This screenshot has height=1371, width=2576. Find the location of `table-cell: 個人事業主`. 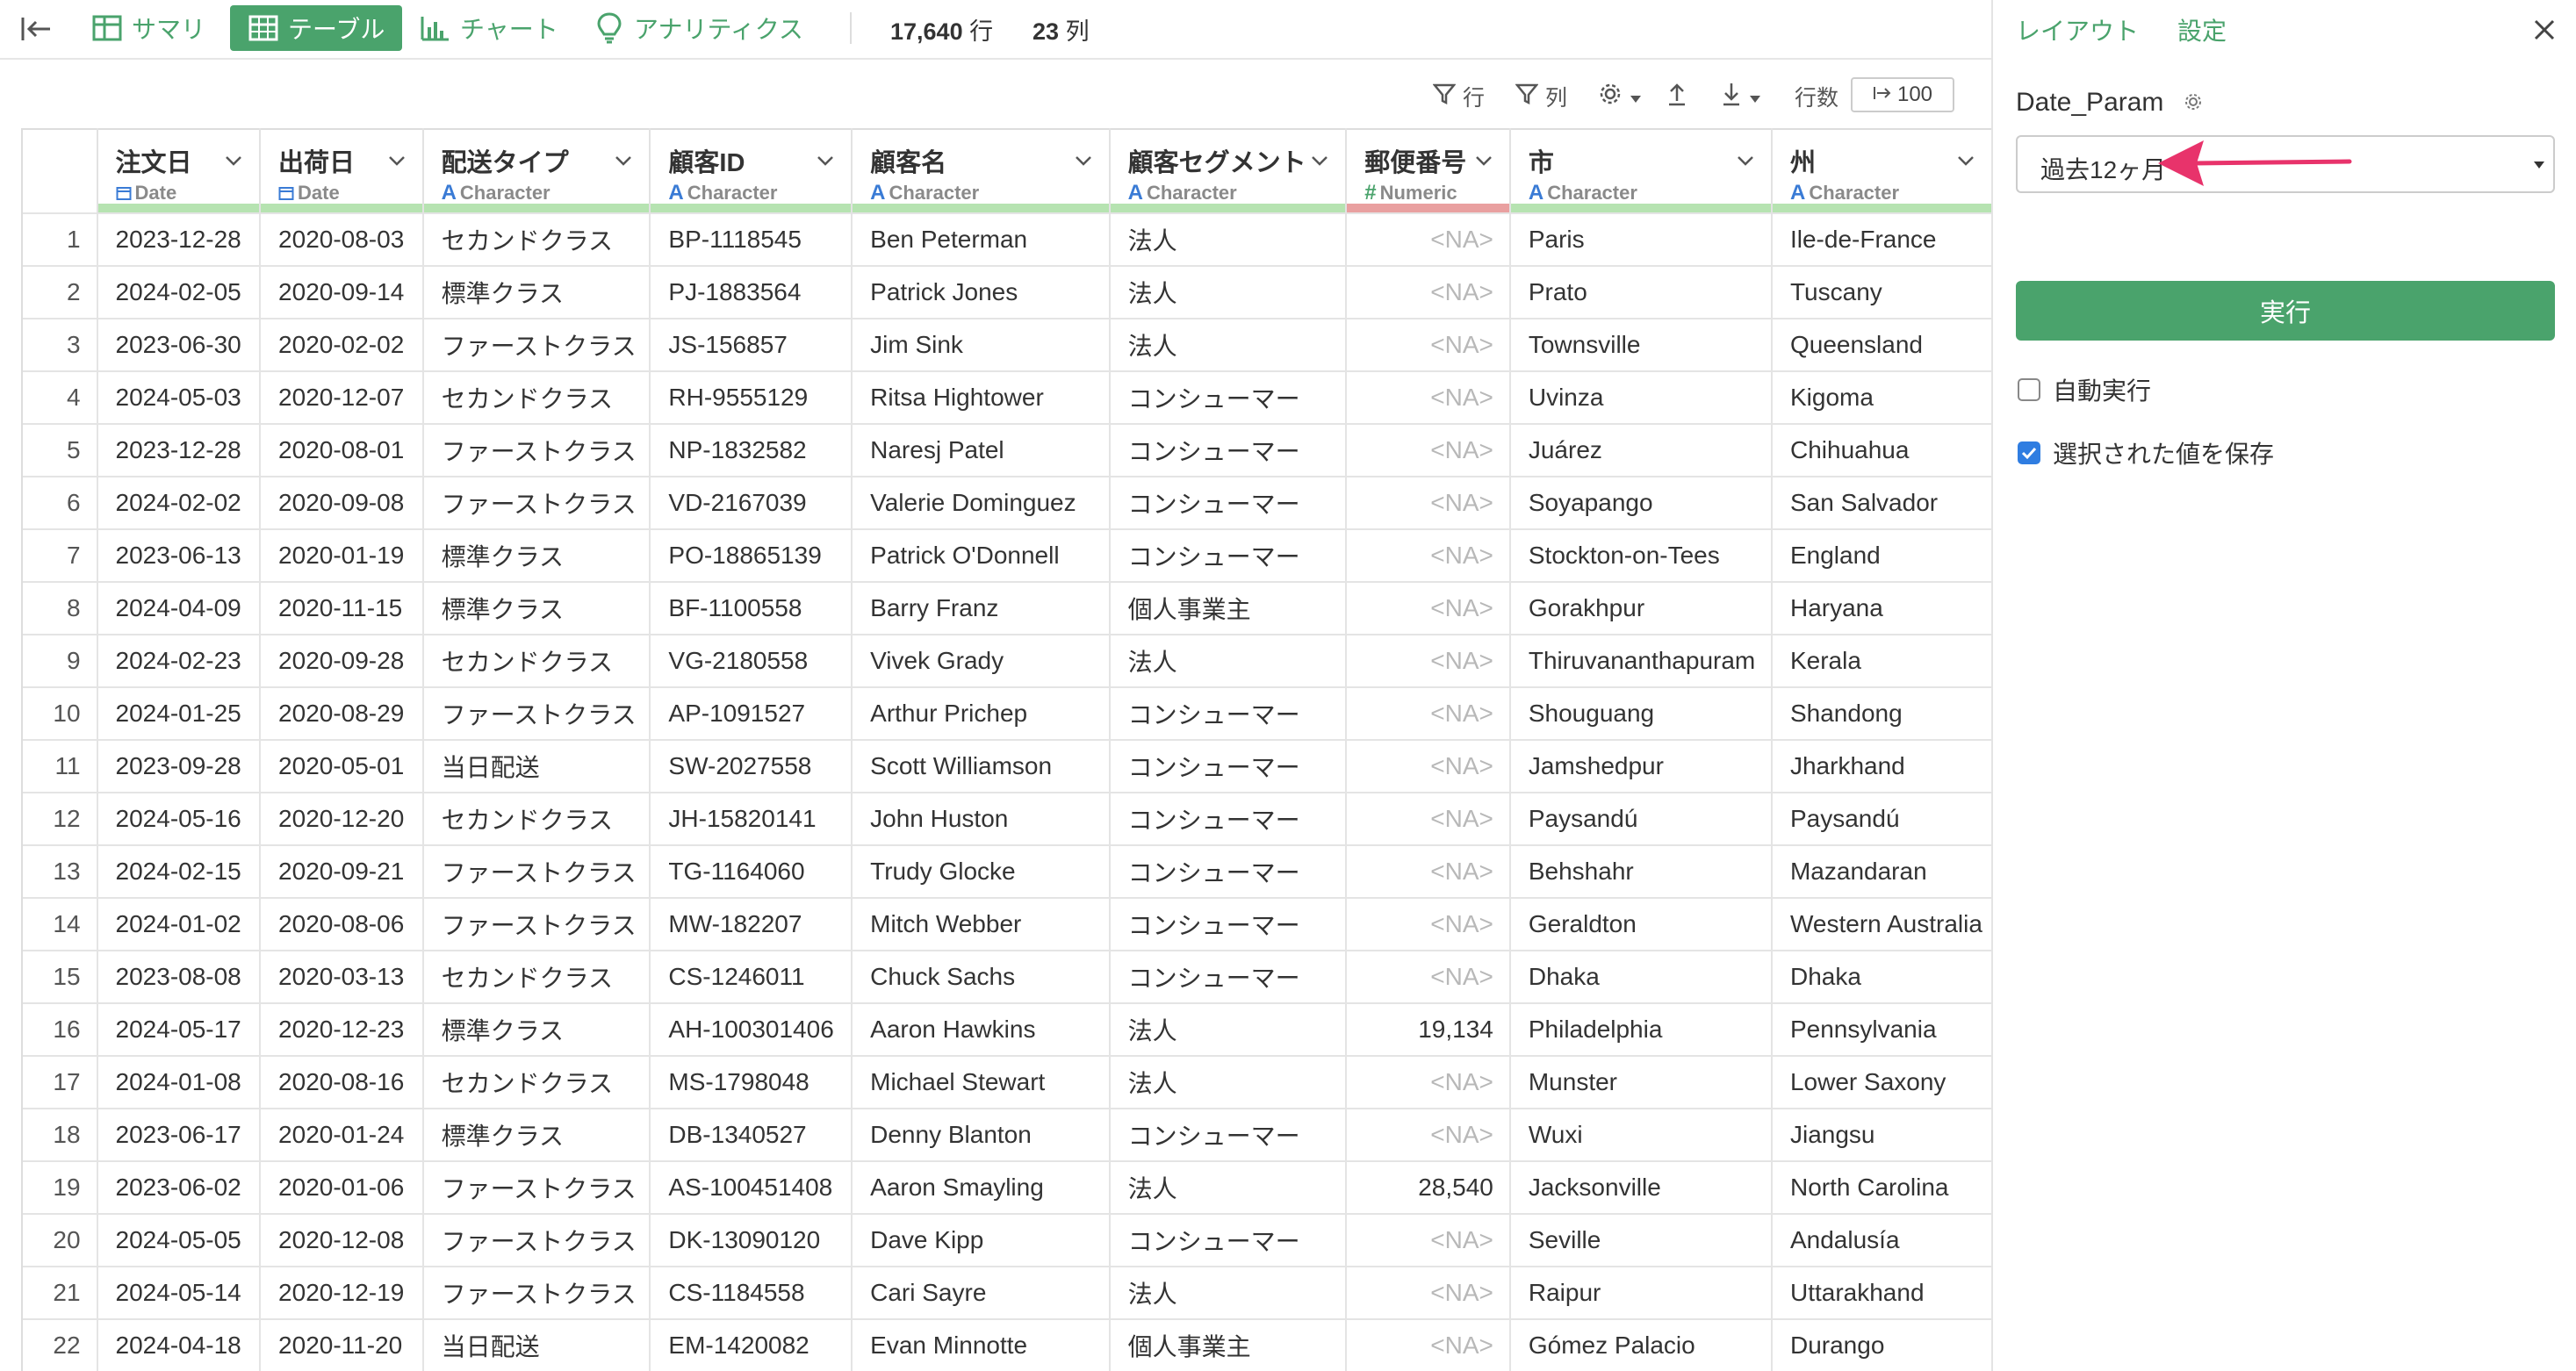

table-cell: 個人事業主 is located at coordinates (1228, 1345).